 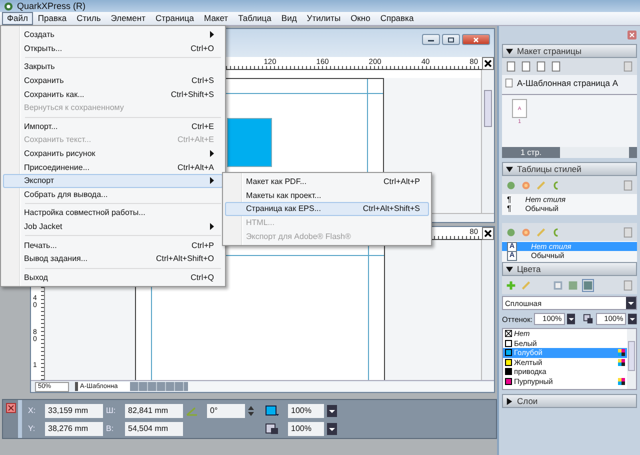 What do you see at coordinates (361, 18) in the screenshot?
I see `menu-bar-item: Окно` at bounding box center [361, 18].